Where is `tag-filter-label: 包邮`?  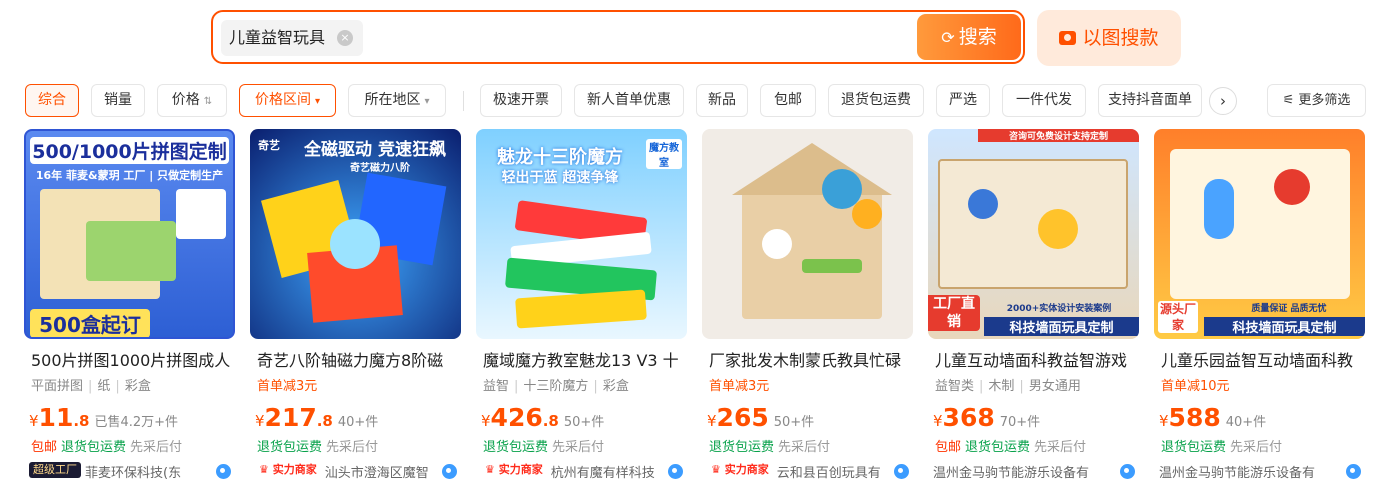 tag-filter-label: 包邮 is located at coordinates (788, 100).